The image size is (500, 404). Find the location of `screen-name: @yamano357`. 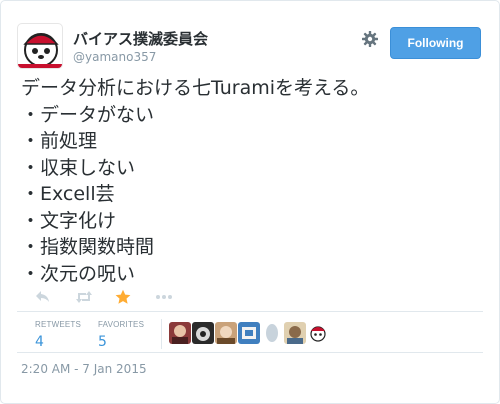

screen-name: @yamano357 is located at coordinates (114, 57).